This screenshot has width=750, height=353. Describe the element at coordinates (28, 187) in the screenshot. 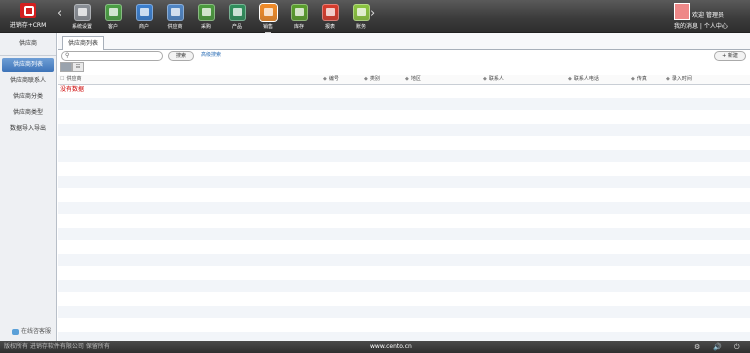

I see `sidebar: 供应商 供应商列表供应商联系人 供应商分类供应商类型数据导入导出 在线咨客服` at that location.